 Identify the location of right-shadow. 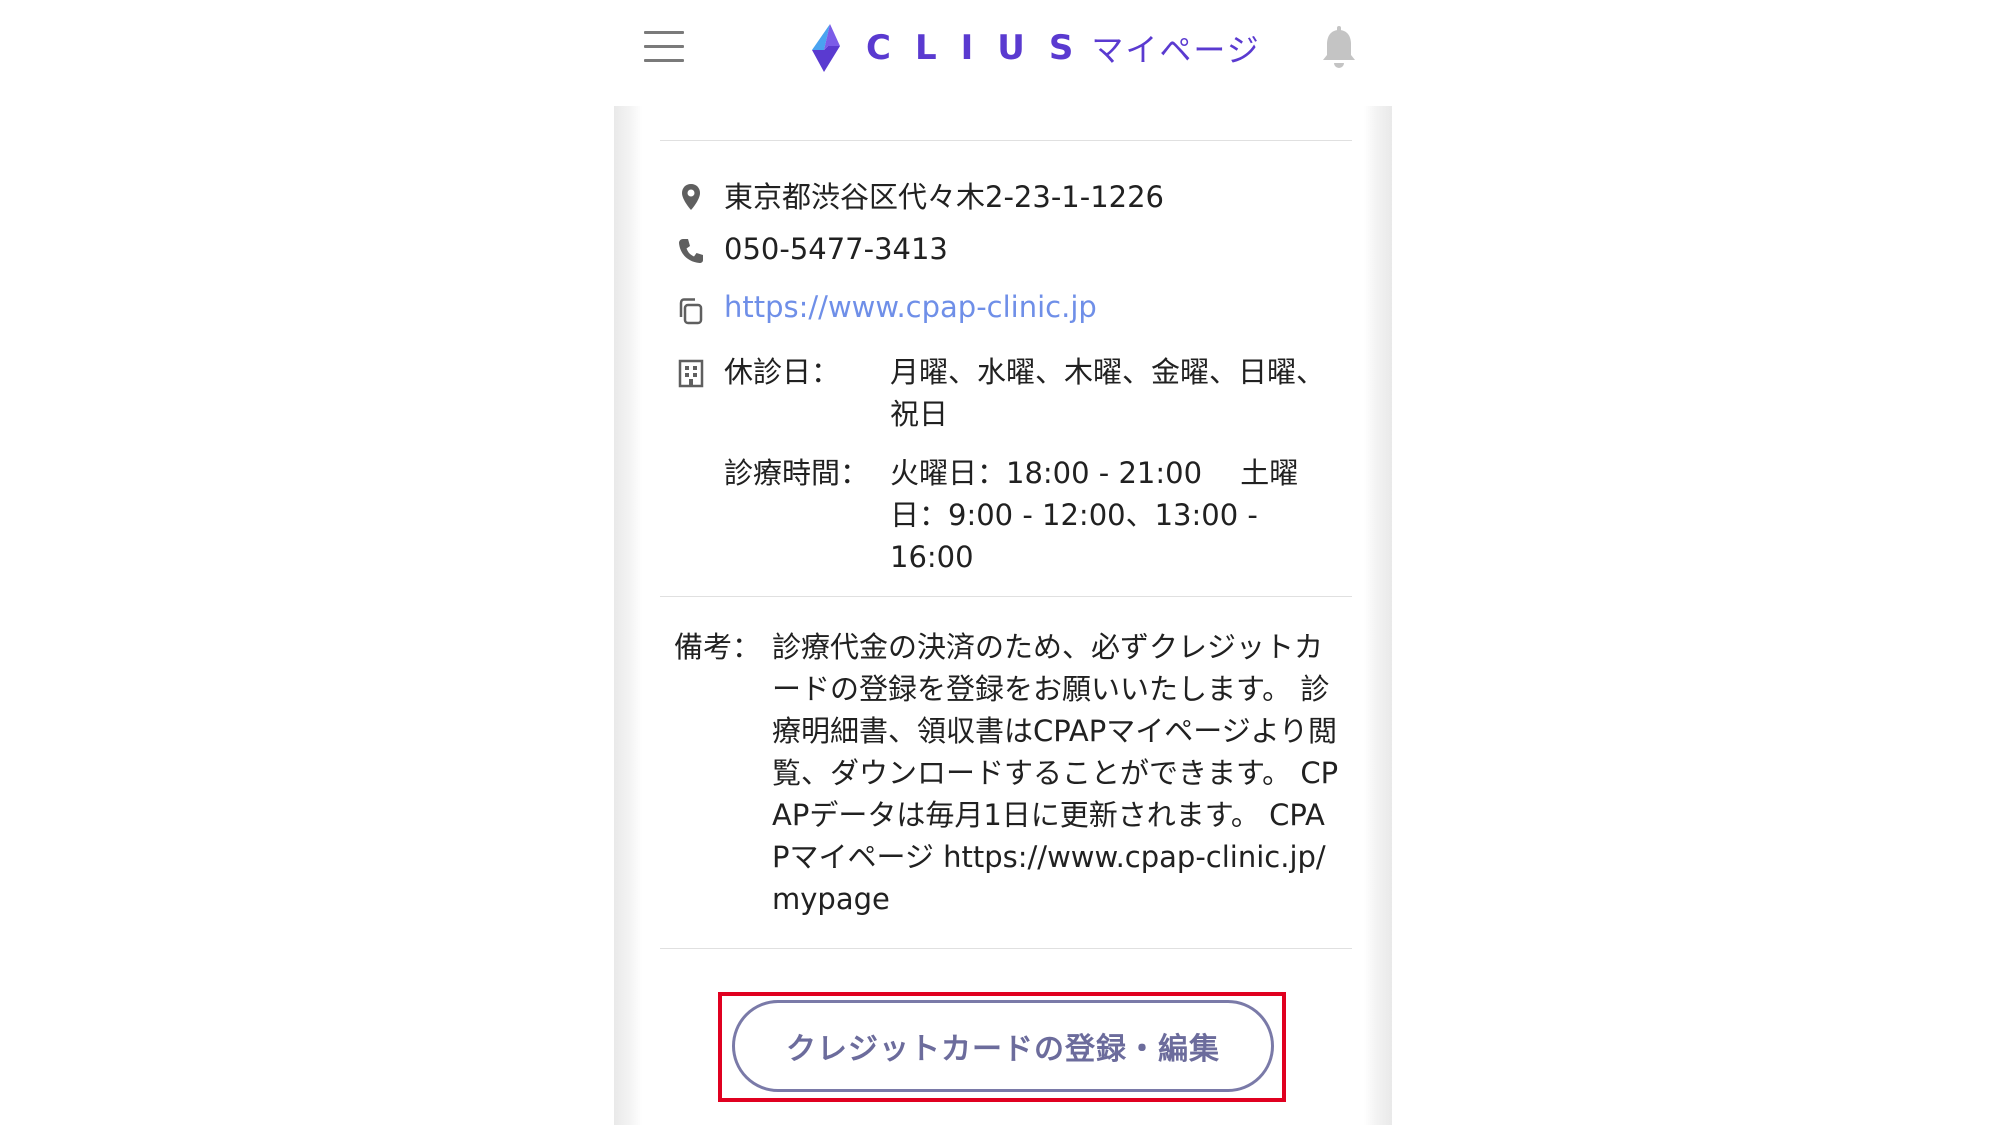
(1378, 615).